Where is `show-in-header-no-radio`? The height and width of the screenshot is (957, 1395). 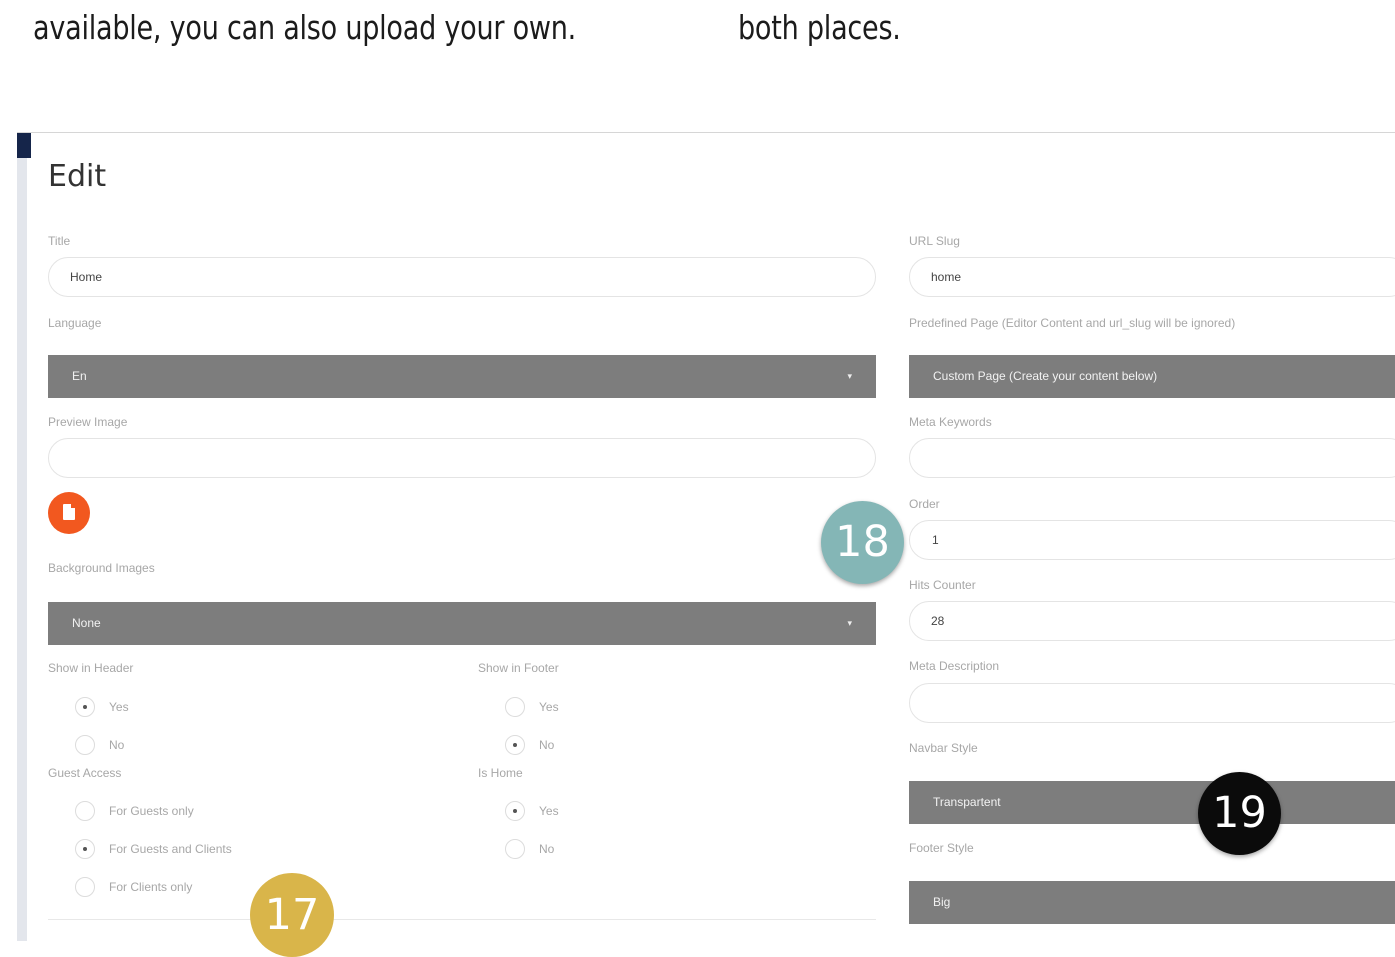 show-in-header-no-radio is located at coordinates (85, 745).